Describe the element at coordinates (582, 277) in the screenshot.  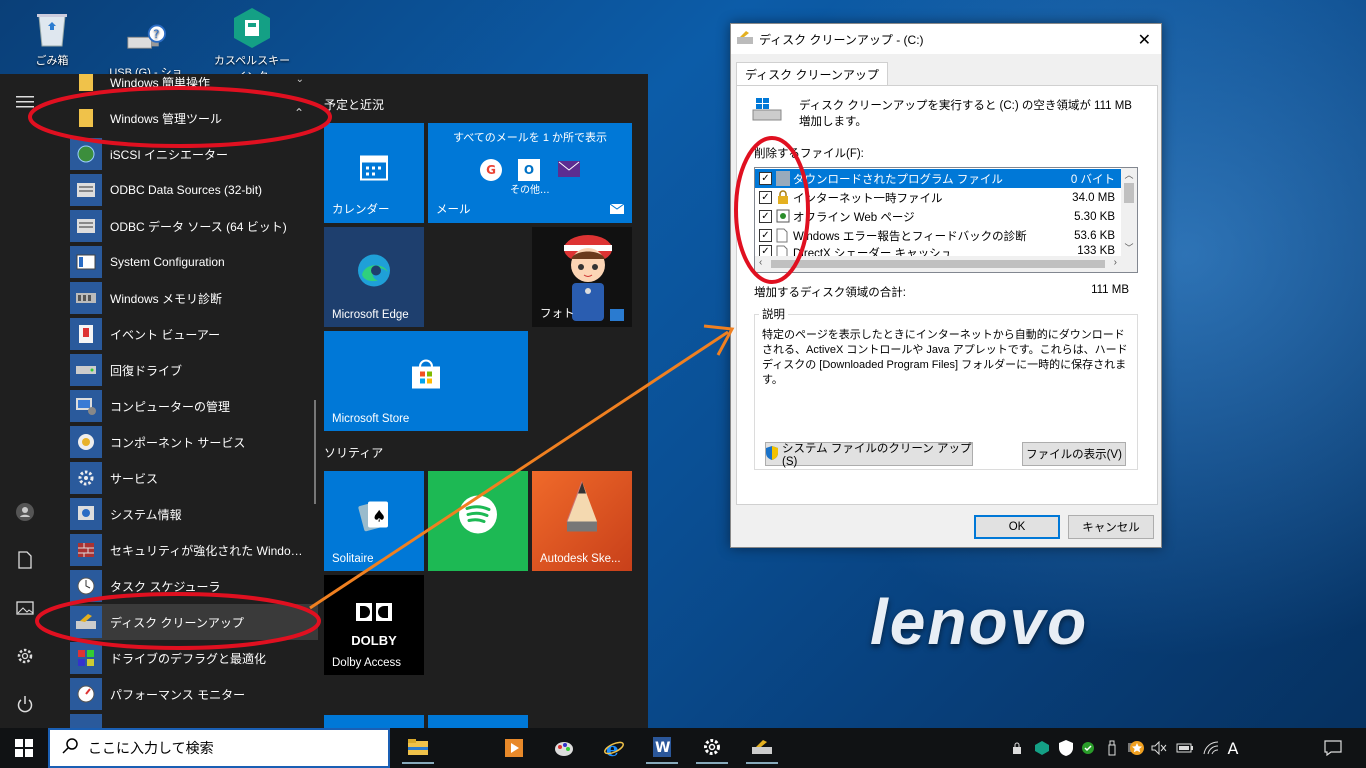
I see `tile-photos: フォト` at that location.